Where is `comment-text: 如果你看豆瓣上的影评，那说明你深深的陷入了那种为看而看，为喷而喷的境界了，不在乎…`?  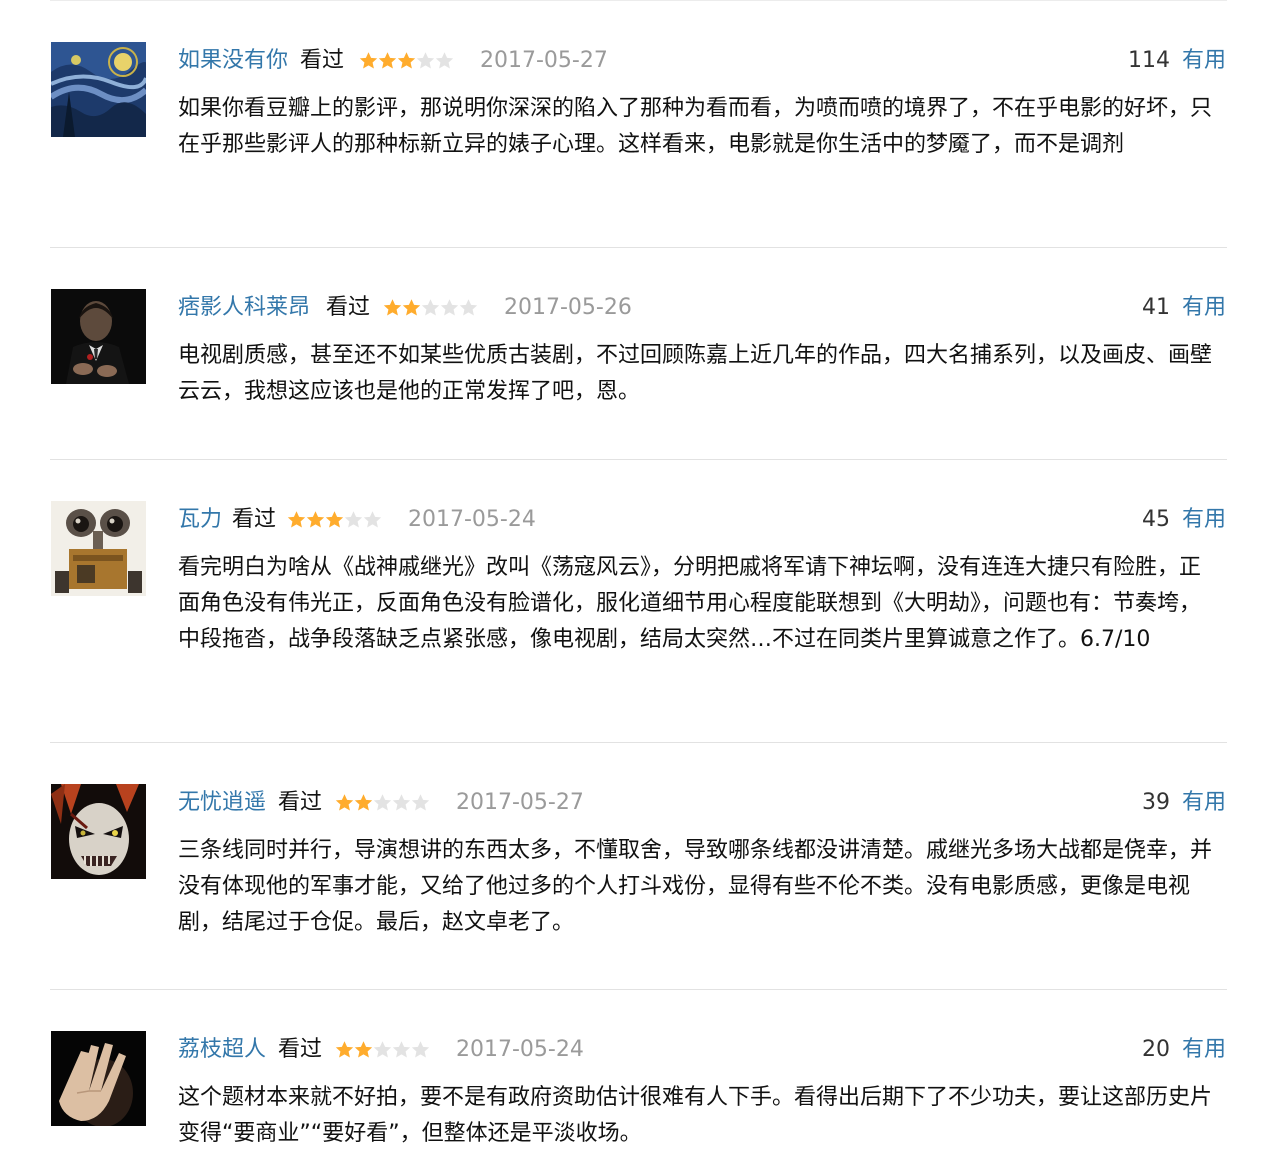 comment-text: 如果你看豆瓣上的影评，那说明你深深的陷入了那种为看而看，为喷而喷的境界了，不在乎… is located at coordinates (695, 126).